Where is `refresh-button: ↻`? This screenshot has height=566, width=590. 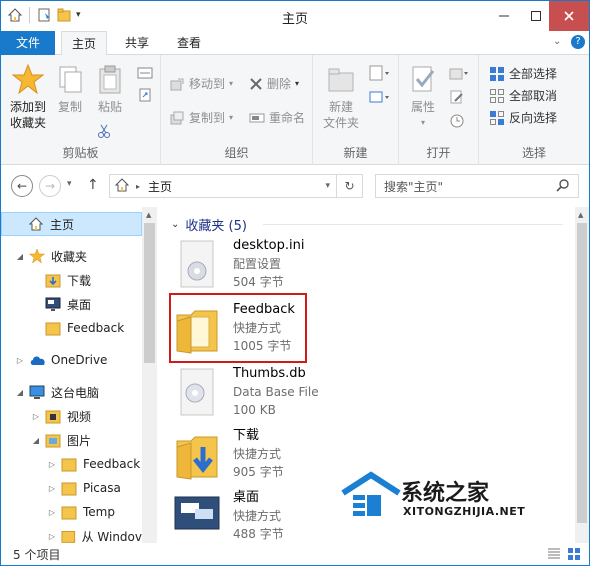
refresh-button: ↻ is located at coordinates (350, 186).